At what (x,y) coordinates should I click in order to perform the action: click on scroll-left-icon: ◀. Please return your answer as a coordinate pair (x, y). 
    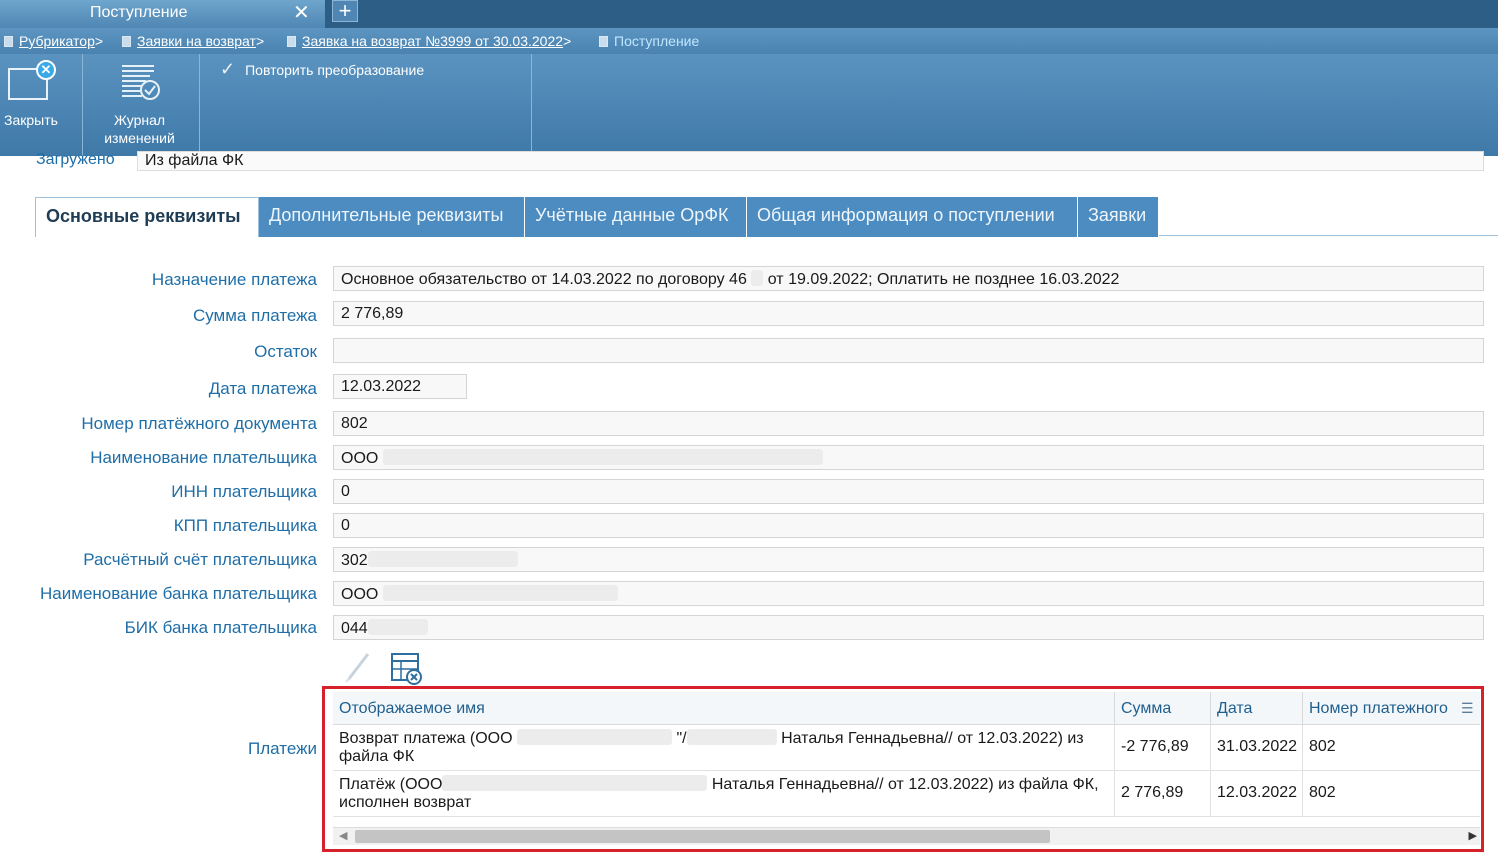
    Looking at the image, I should click on (343, 835).